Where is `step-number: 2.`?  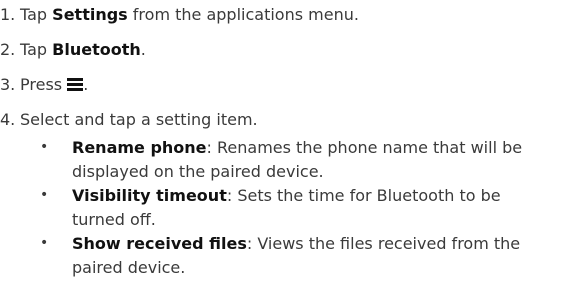 step-number: 2. is located at coordinates (8, 49).